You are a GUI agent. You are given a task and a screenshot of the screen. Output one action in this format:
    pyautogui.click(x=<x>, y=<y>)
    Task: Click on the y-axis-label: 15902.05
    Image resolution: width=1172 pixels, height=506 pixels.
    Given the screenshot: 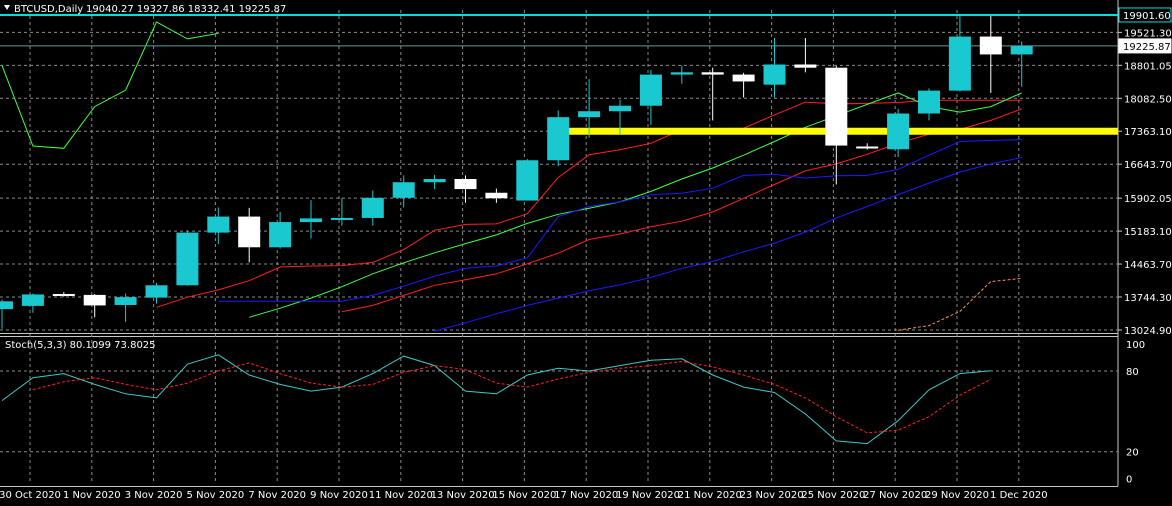 What is the action you would take?
    pyautogui.click(x=1148, y=199)
    